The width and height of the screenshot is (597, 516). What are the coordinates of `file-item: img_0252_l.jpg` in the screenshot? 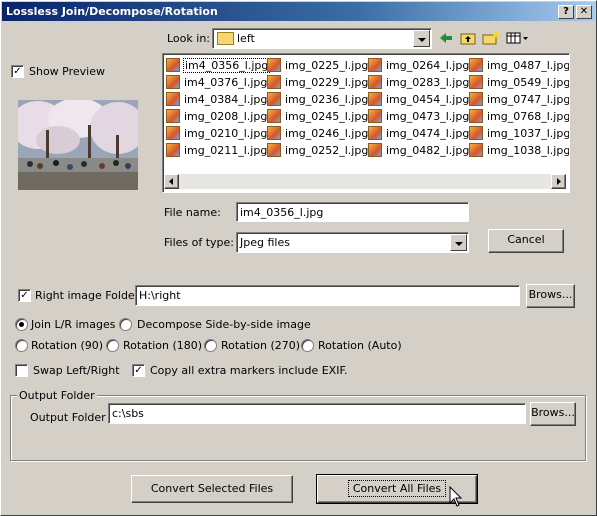 It's located at (318, 151).